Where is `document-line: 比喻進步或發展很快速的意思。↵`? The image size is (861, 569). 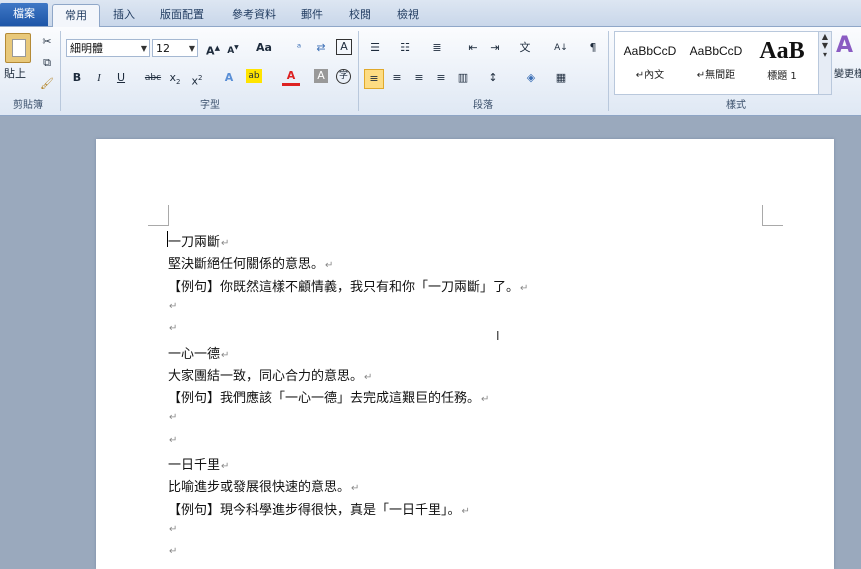 document-line: 比喻進步或發展很快速的意思。↵ is located at coordinates (263, 485).